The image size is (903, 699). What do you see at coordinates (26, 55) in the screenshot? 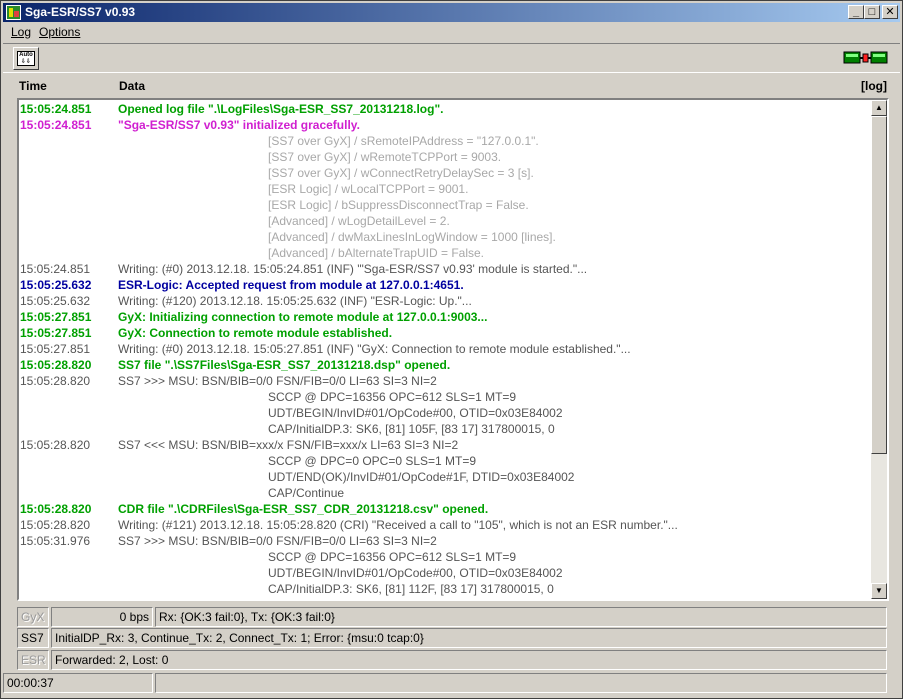
I see `auto-scroll-label: Auto` at bounding box center [26, 55].